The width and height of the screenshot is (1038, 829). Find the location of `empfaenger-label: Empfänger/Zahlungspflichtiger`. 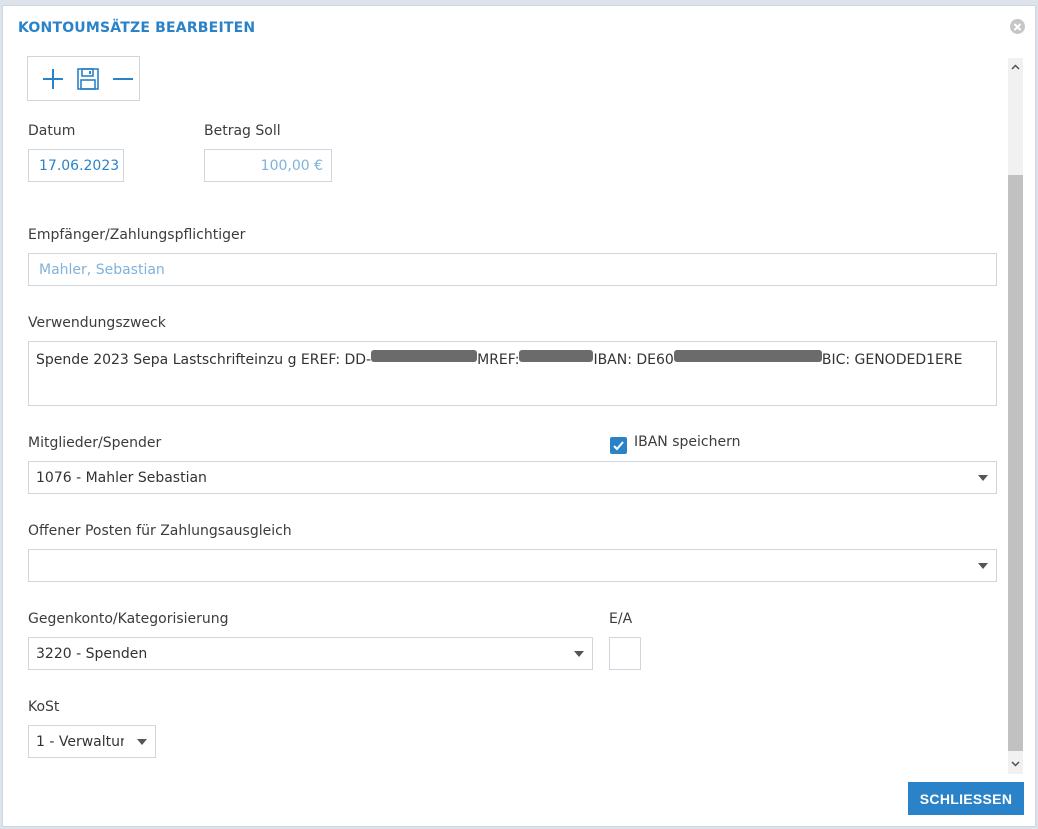

empfaenger-label: Empfänger/Zahlungspflichtiger is located at coordinates (137, 235).